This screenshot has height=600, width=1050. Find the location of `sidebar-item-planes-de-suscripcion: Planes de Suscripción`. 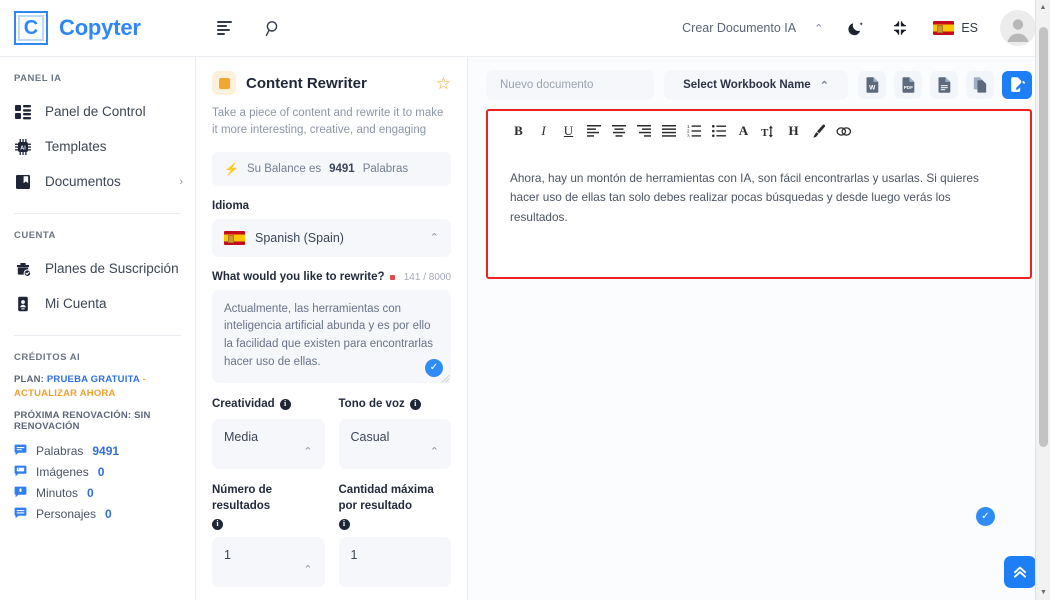

sidebar-item-planes-de-suscripcion: Planes de Suscripción is located at coordinates (97, 268).